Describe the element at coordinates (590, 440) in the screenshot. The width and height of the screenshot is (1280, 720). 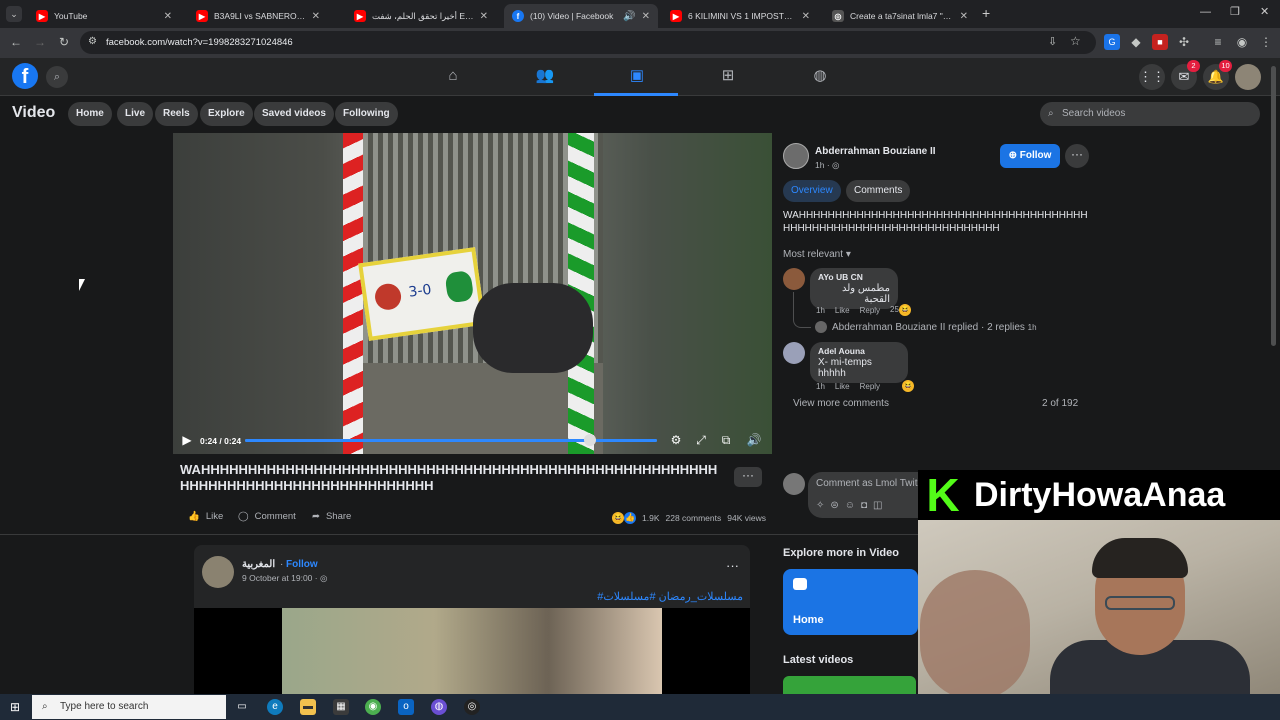
I see `video-progress-handle` at that location.